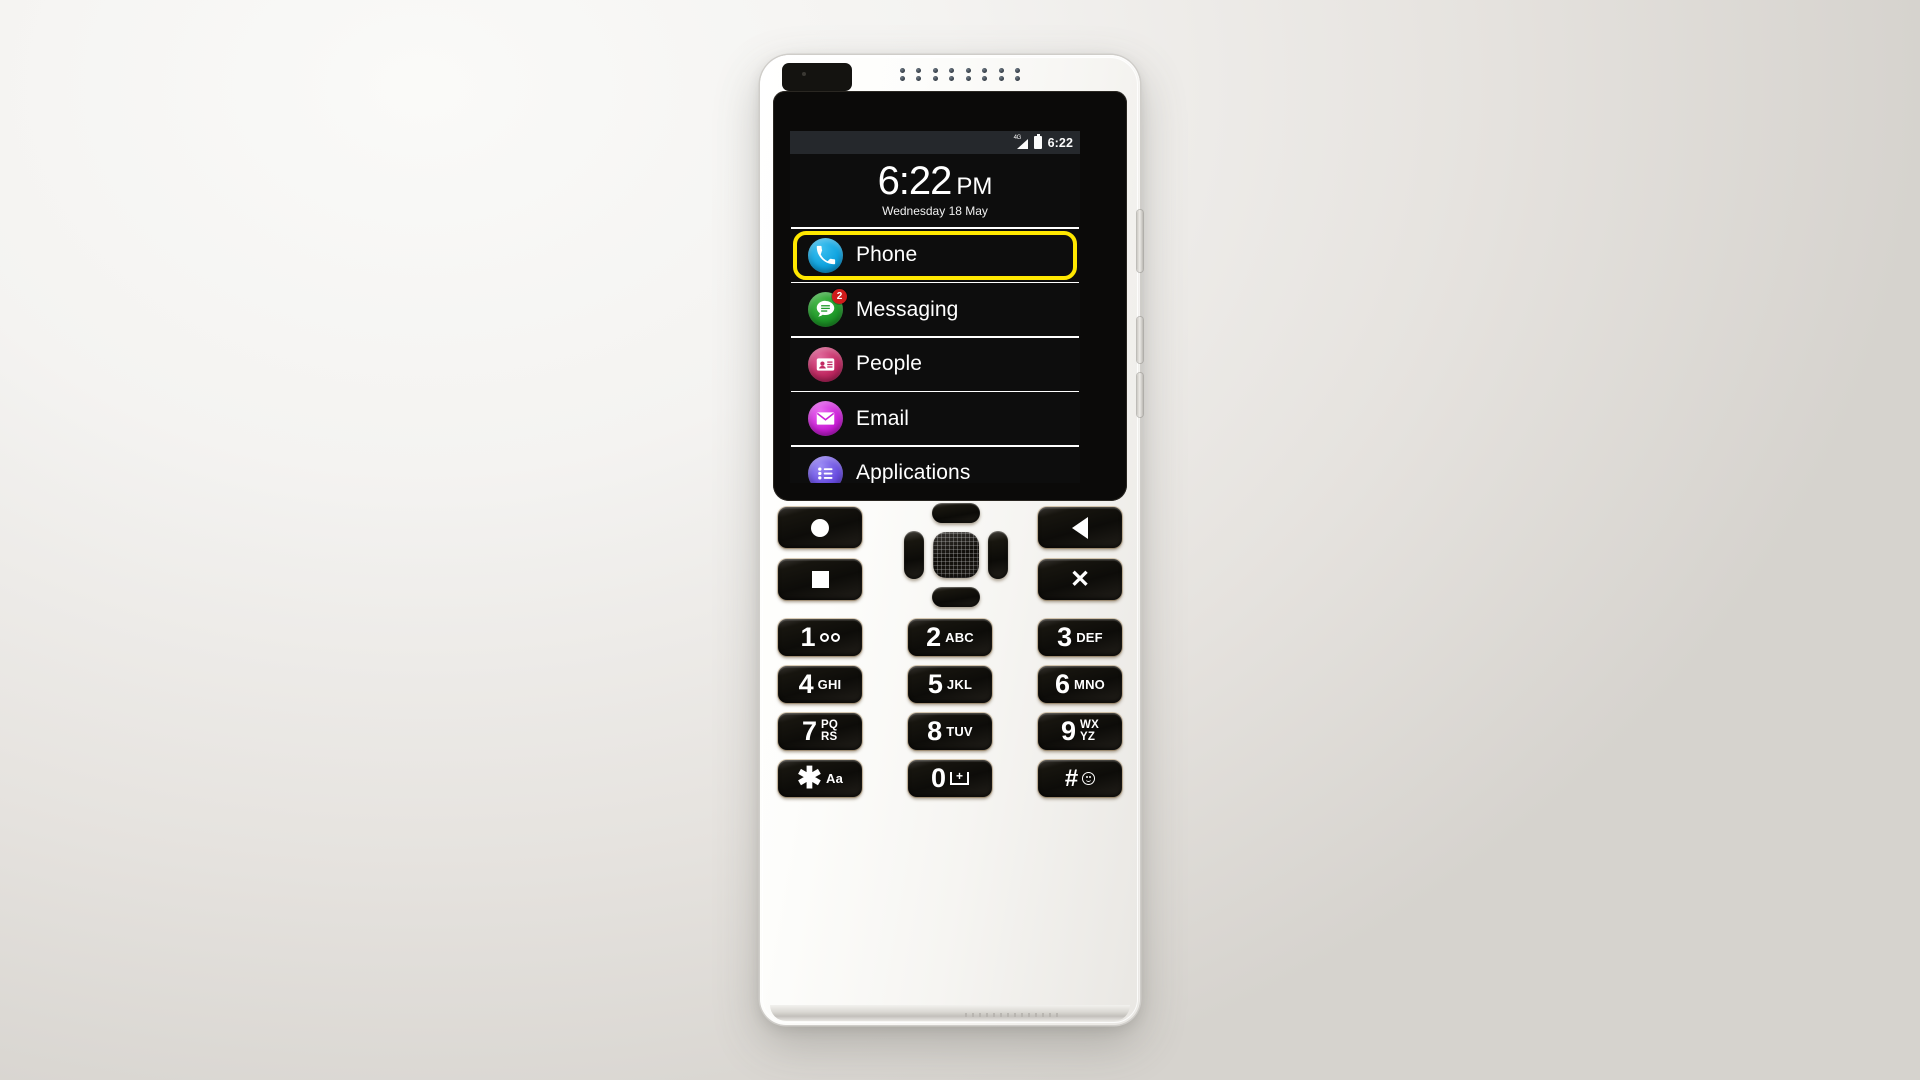 This screenshot has width=1920, height=1080. I want to click on signal-4g-icon: 4G, so click(1021, 142).